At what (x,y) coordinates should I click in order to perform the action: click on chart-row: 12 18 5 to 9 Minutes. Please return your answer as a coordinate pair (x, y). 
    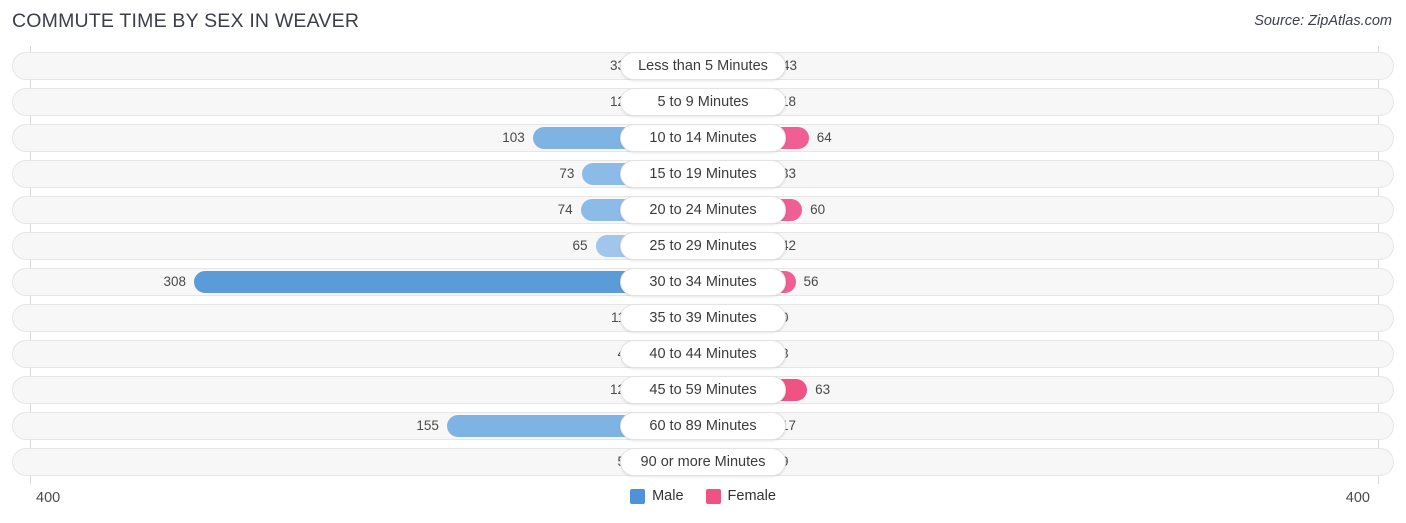
    Looking at the image, I should click on (703, 102).